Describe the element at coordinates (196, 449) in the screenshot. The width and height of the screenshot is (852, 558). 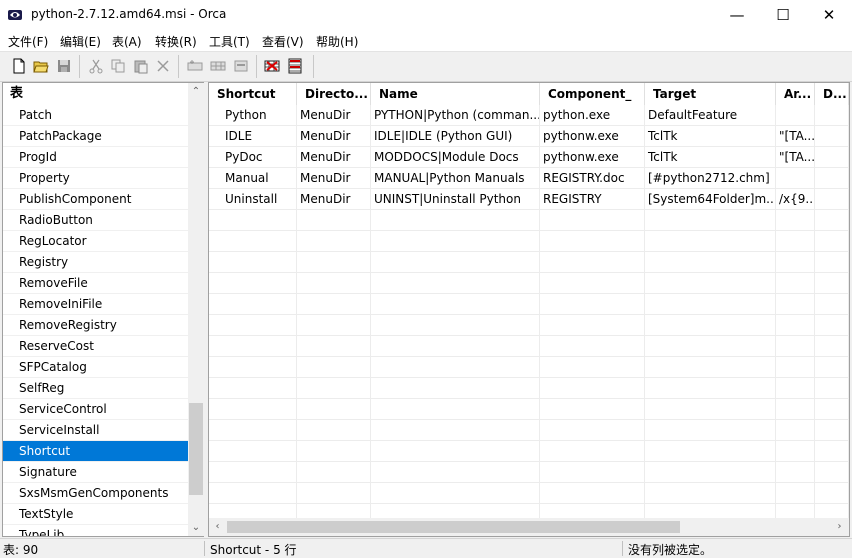
I see `scrollbar-thumb` at that location.